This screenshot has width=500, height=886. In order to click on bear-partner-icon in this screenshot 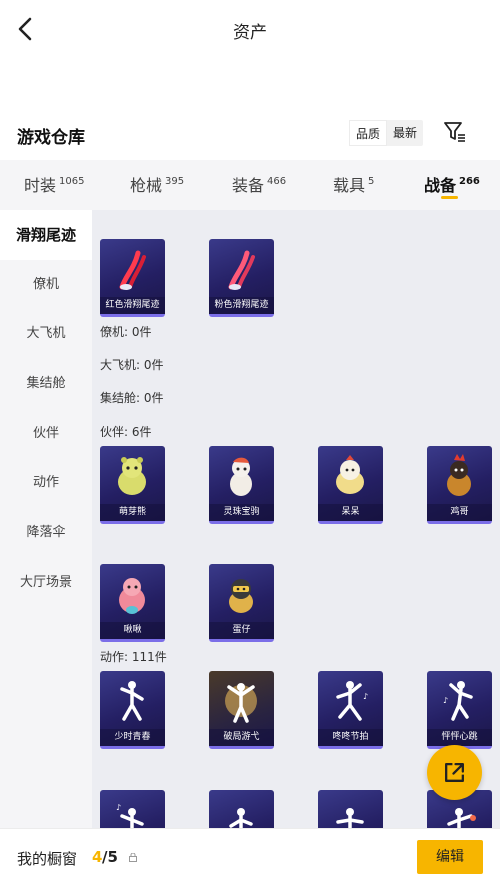, I will do `click(132, 476)`.